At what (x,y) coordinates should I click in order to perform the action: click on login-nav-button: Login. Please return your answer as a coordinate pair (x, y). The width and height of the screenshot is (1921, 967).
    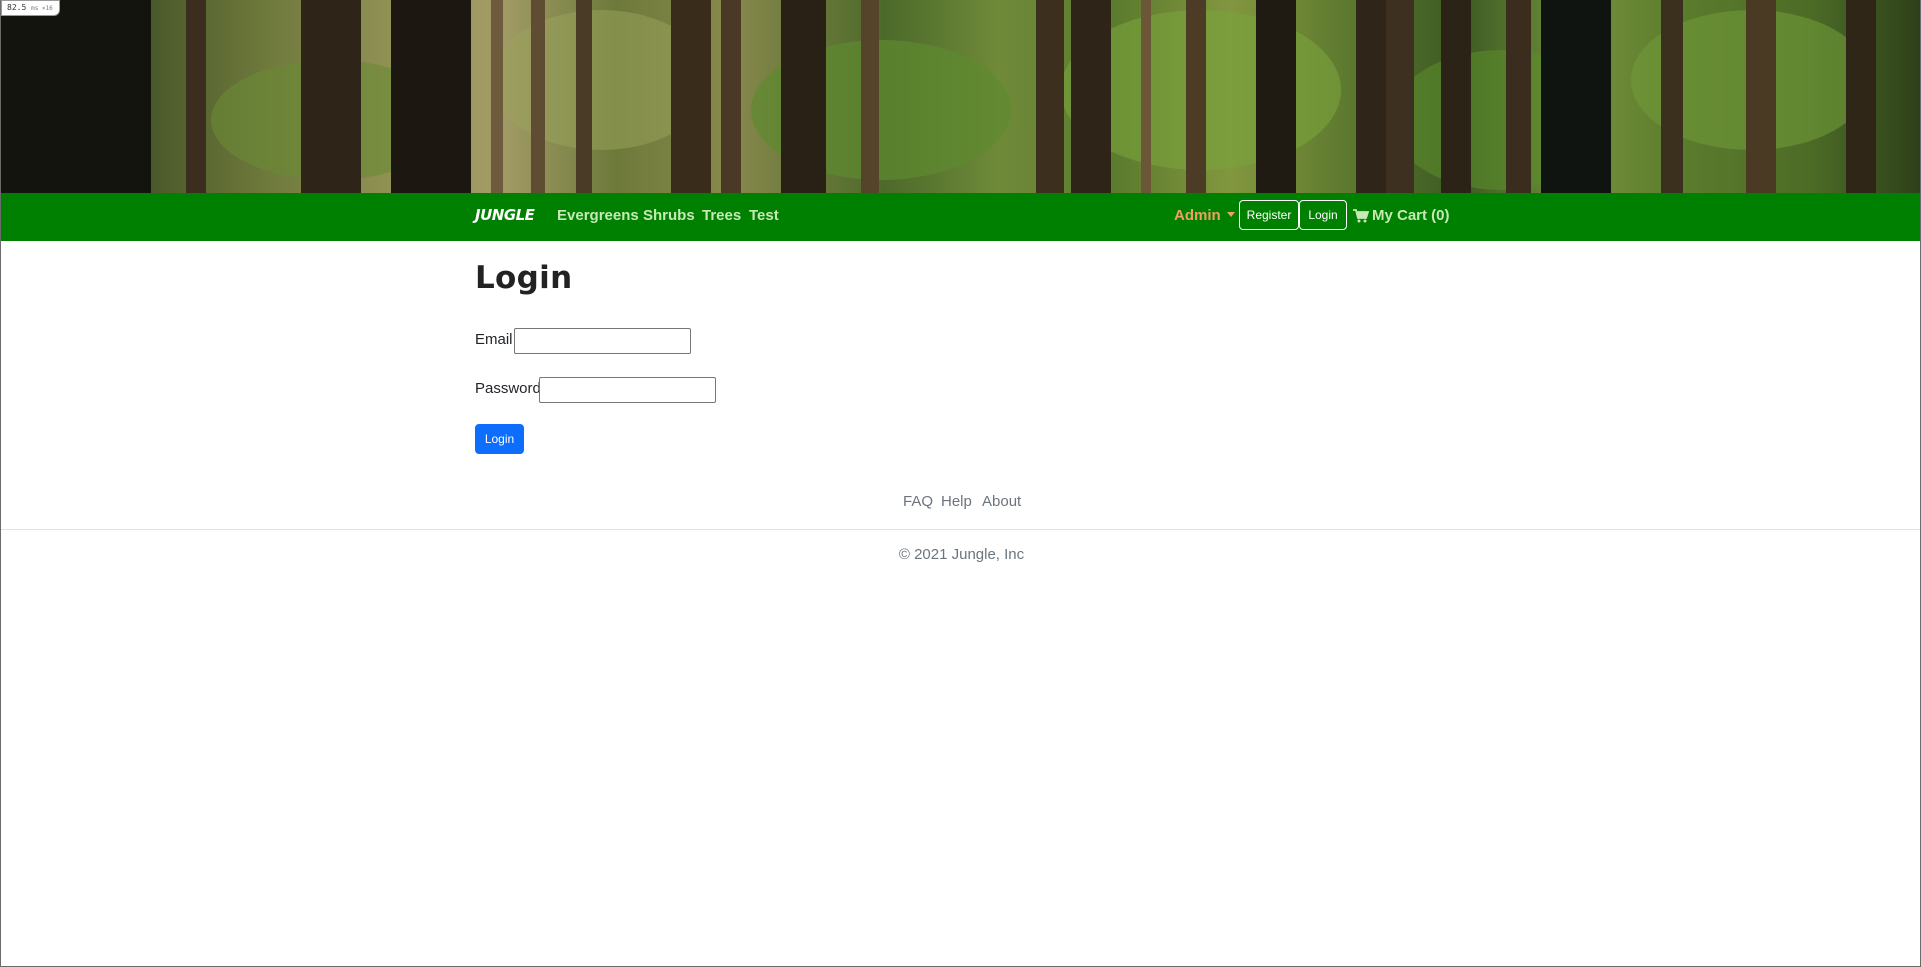
    Looking at the image, I should click on (1323, 215).